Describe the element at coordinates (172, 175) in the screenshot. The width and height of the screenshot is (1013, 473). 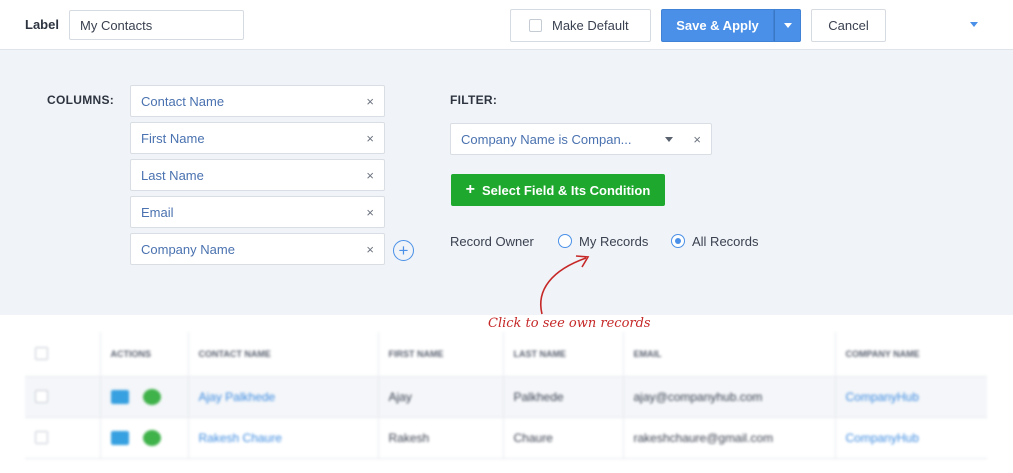
I see `column-chip-label: Last Name` at that location.